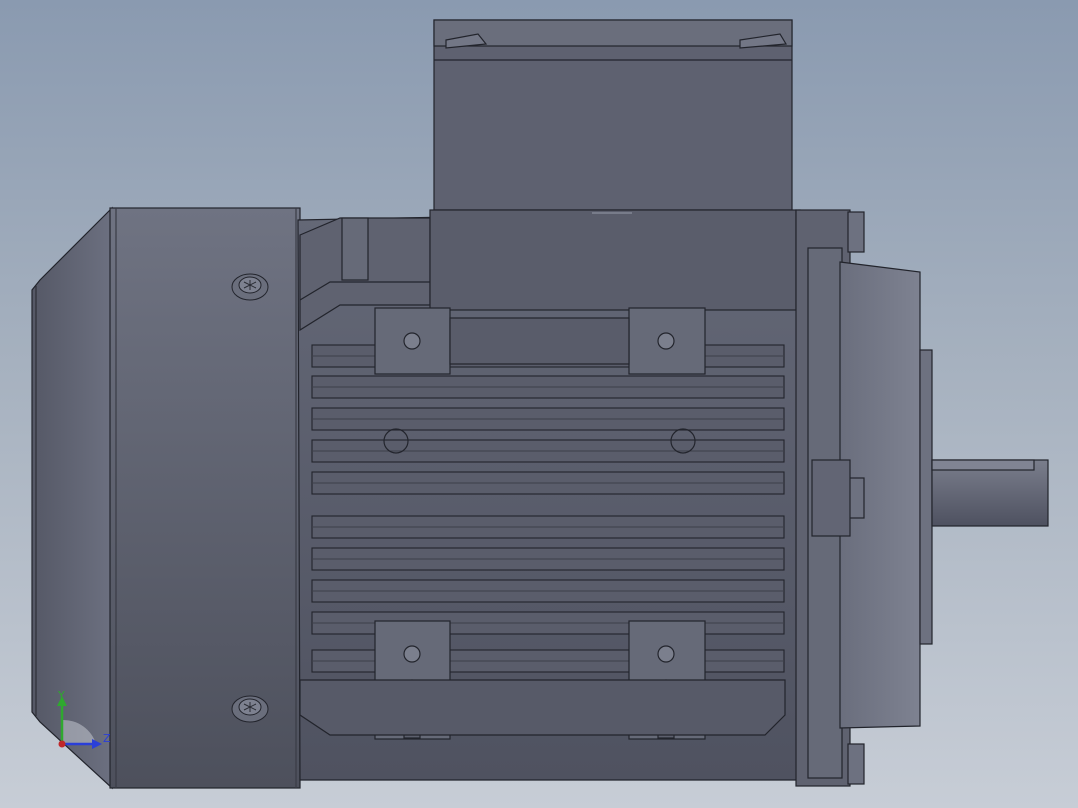 The image size is (1078, 808). What do you see at coordinates (613, 165) in the screenshot?
I see `terminal-box` at bounding box center [613, 165].